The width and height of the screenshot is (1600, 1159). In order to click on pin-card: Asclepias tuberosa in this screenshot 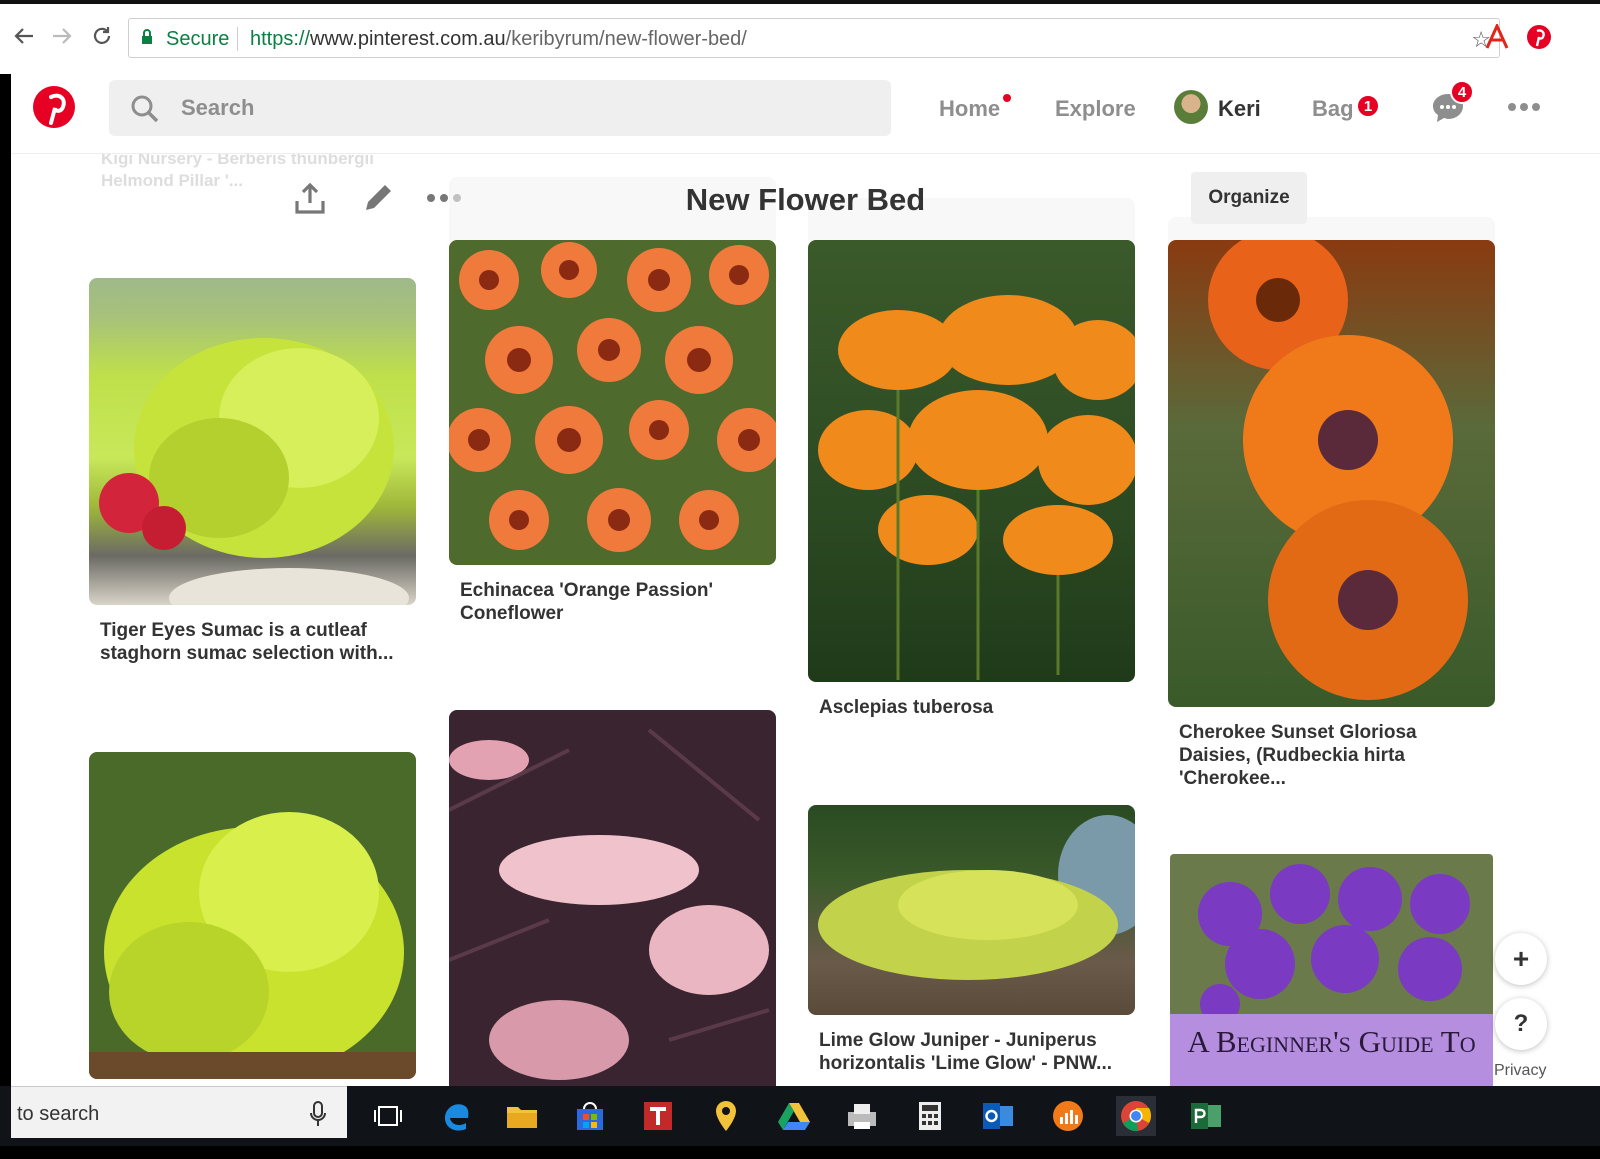, I will do `click(971, 479)`.